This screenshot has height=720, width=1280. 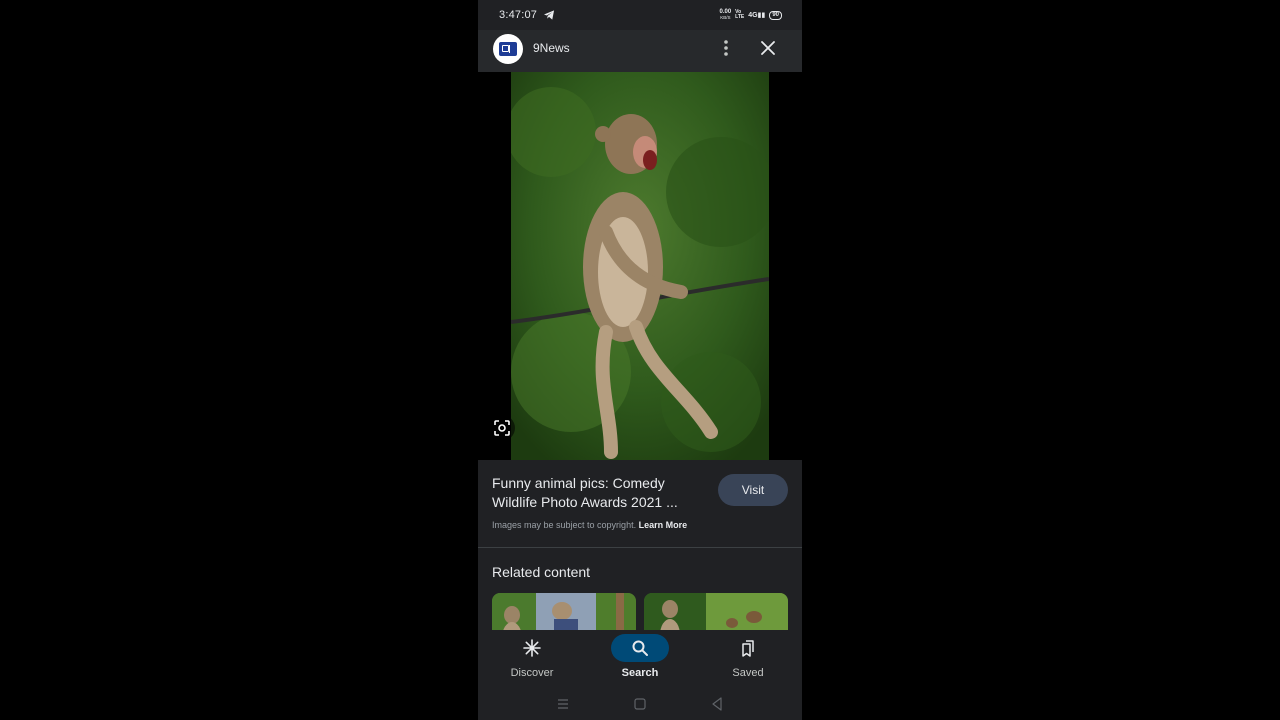 What do you see at coordinates (640, 613) in the screenshot?
I see `related-content-row` at bounding box center [640, 613].